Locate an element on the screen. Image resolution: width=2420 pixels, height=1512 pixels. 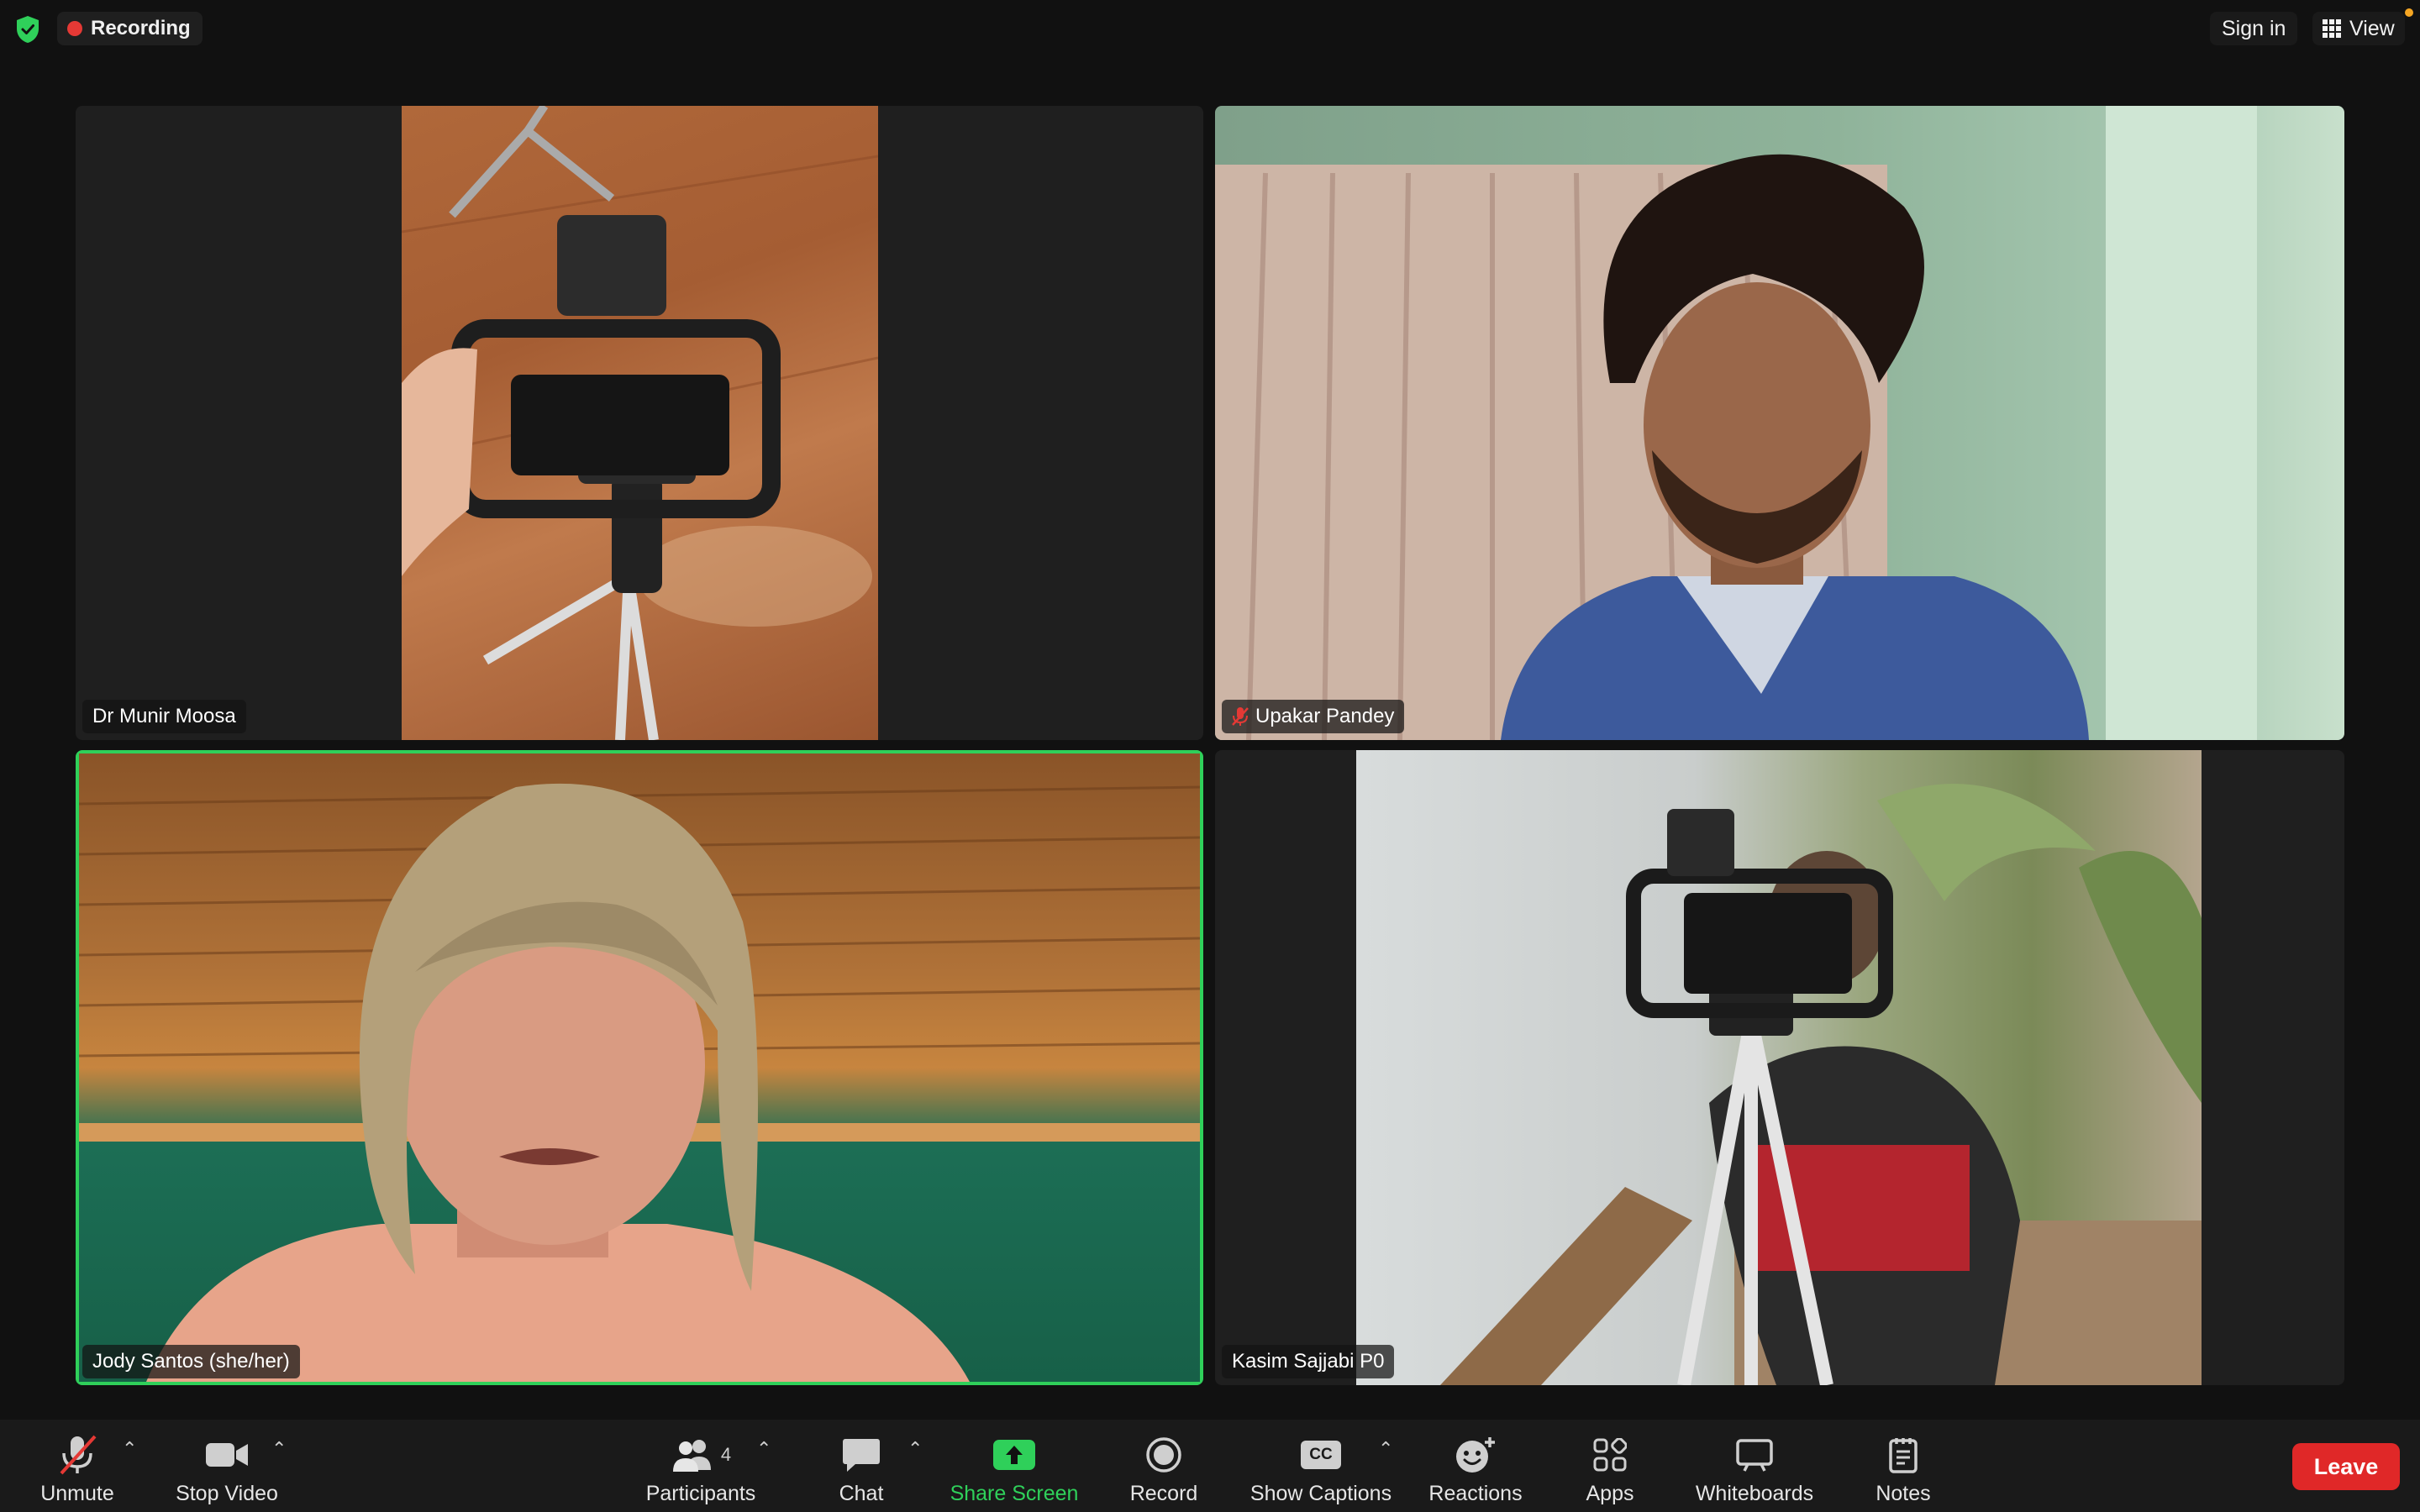
unmute-label: Unmute is located at coordinates (77, 1493).